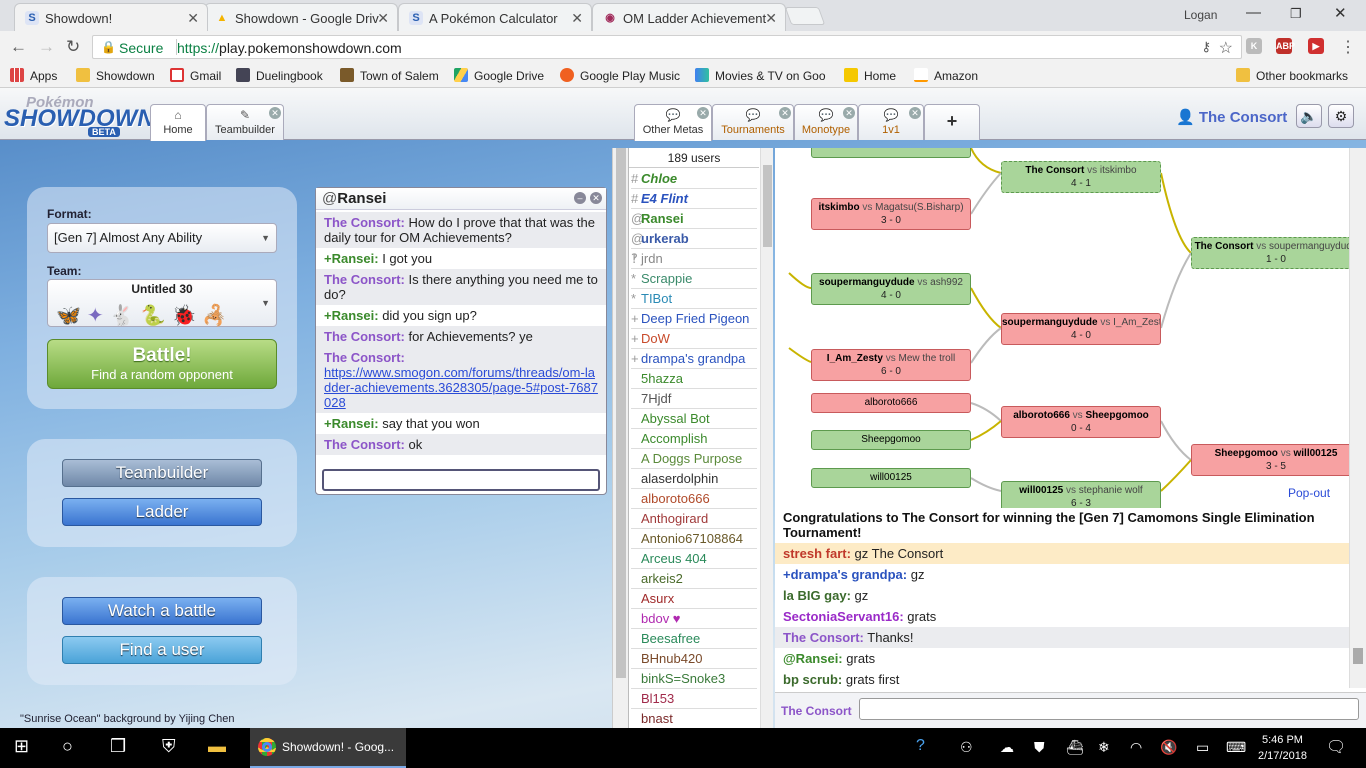 The image size is (1366, 768). Describe the element at coordinates (67, 746) in the screenshot. I see `search-icon: ○` at that location.